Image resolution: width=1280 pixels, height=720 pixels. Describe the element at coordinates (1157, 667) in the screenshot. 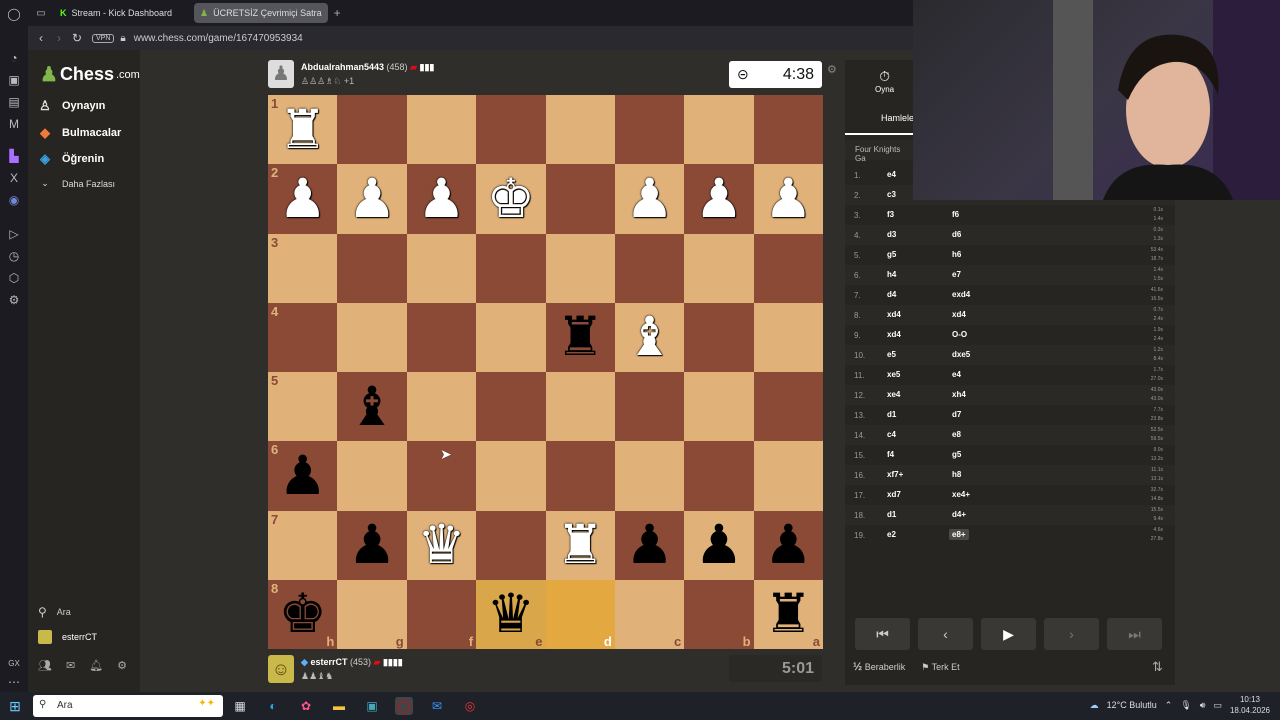

I see `flip-board-icon: ⇅` at that location.